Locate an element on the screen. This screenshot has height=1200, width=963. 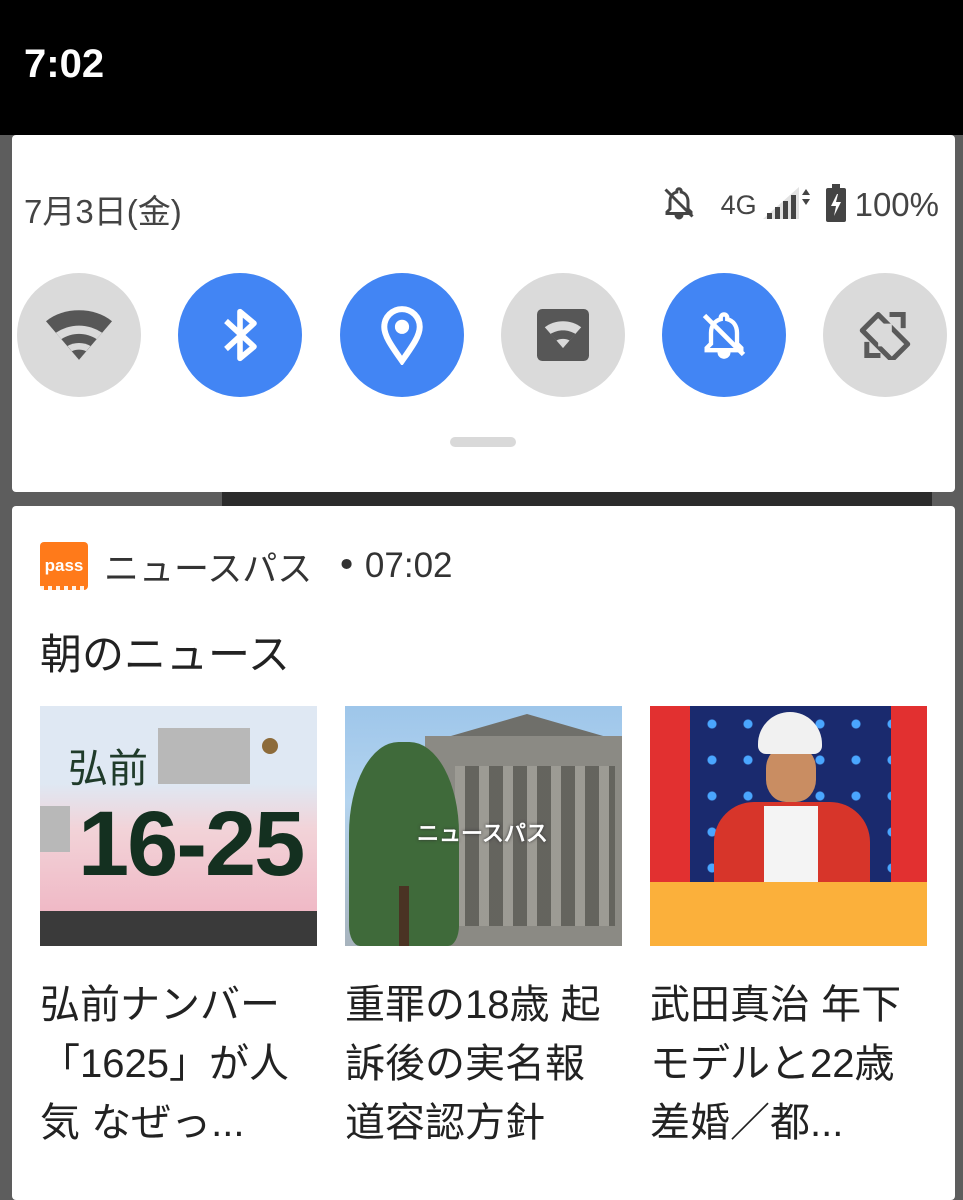
tile-auto-rotate is located at coordinates (885, 335).